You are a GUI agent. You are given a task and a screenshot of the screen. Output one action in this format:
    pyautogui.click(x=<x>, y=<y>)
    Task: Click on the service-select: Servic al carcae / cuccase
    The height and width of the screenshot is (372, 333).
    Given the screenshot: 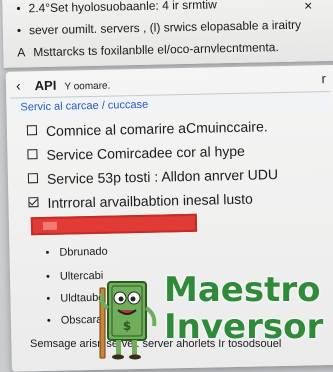 What is the action you would take?
    pyautogui.click(x=170, y=103)
    